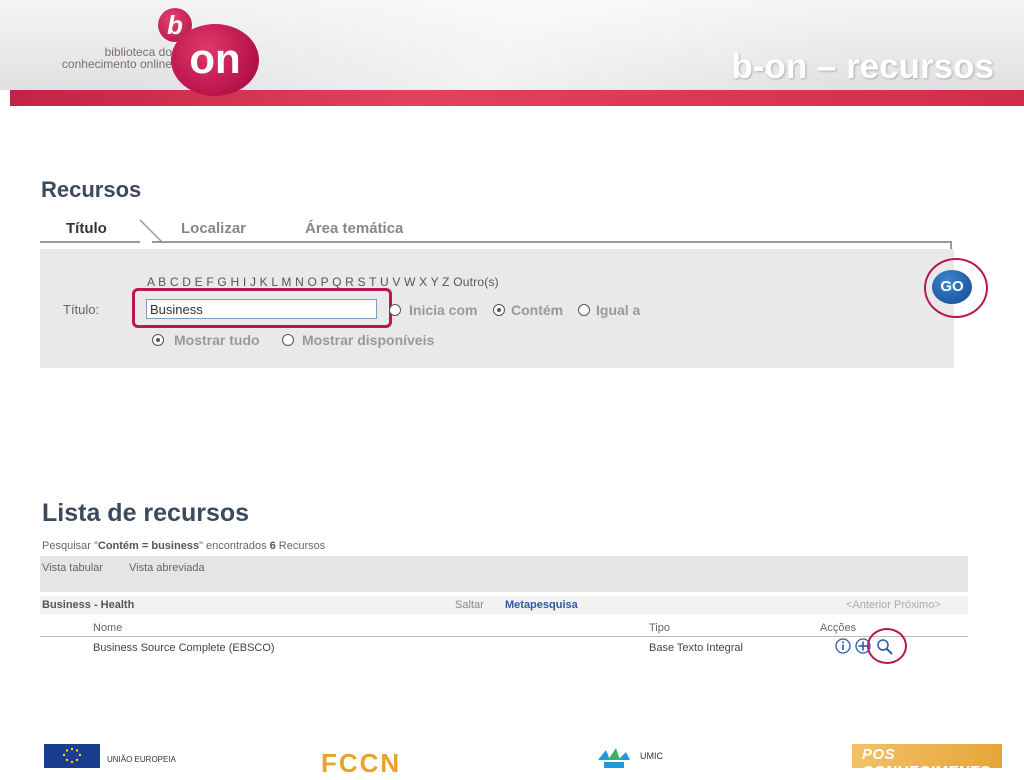 The height and width of the screenshot is (780, 1024). Describe the element at coordinates (659, 628) in the screenshot. I see `column-header-tipo: Tipo` at that location.